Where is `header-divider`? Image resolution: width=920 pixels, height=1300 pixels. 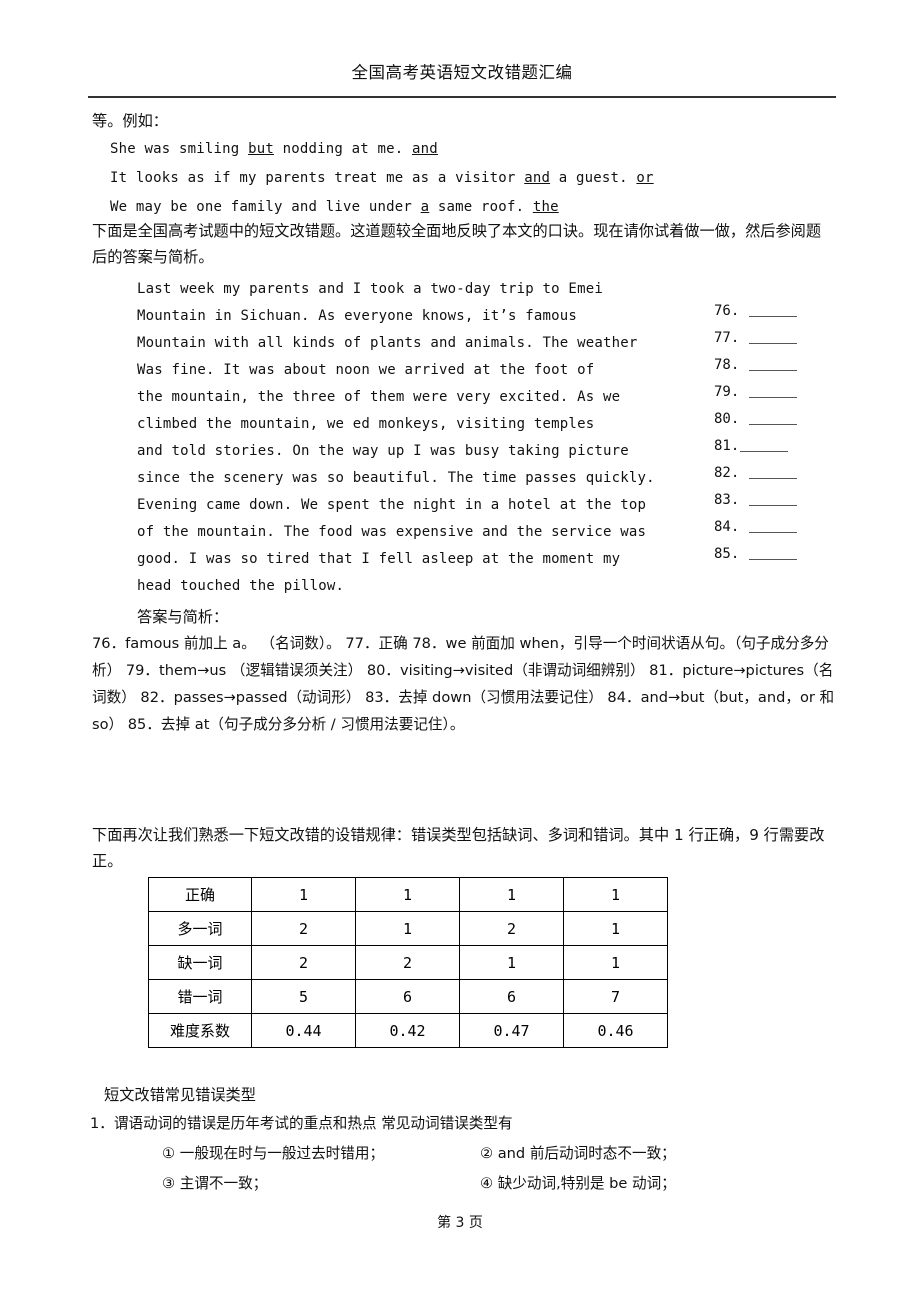 header-divider is located at coordinates (462, 97).